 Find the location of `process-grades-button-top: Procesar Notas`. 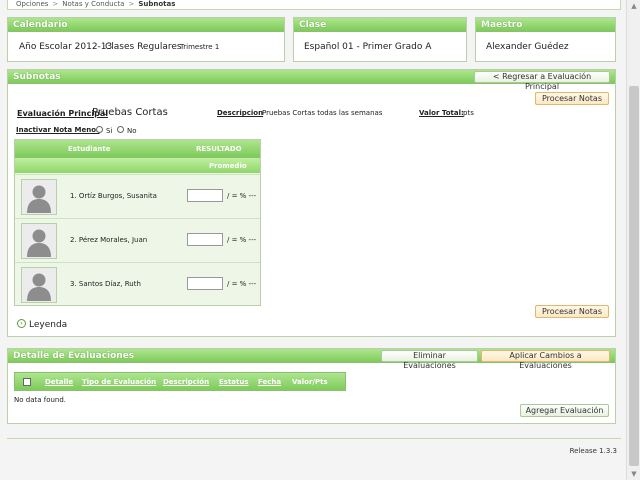

process-grades-button-top: Procesar Notas is located at coordinates (572, 98).